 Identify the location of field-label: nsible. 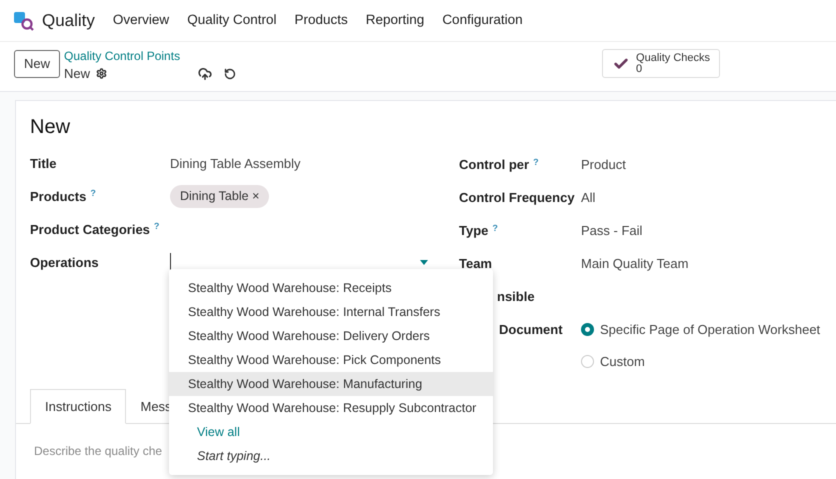
(516, 297).